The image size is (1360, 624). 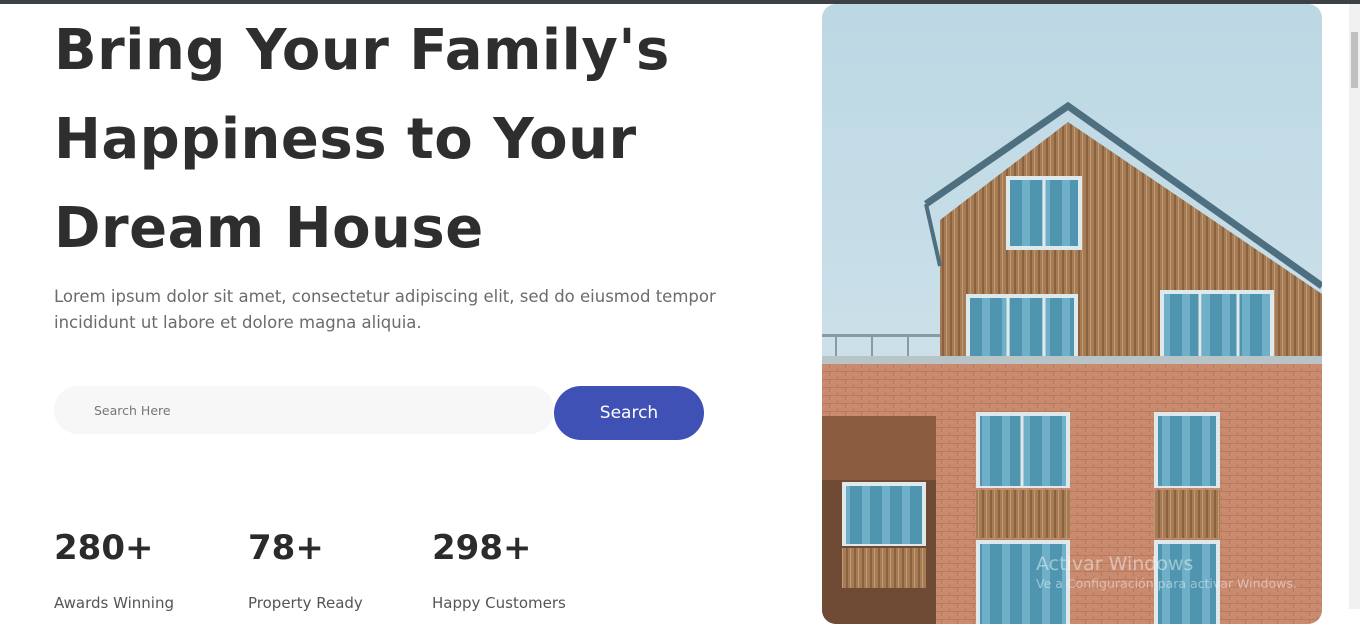 What do you see at coordinates (345, 139) in the screenshot?
I see `hero-title-line-2: Happiness to Your` at bounding box center [345, 139].